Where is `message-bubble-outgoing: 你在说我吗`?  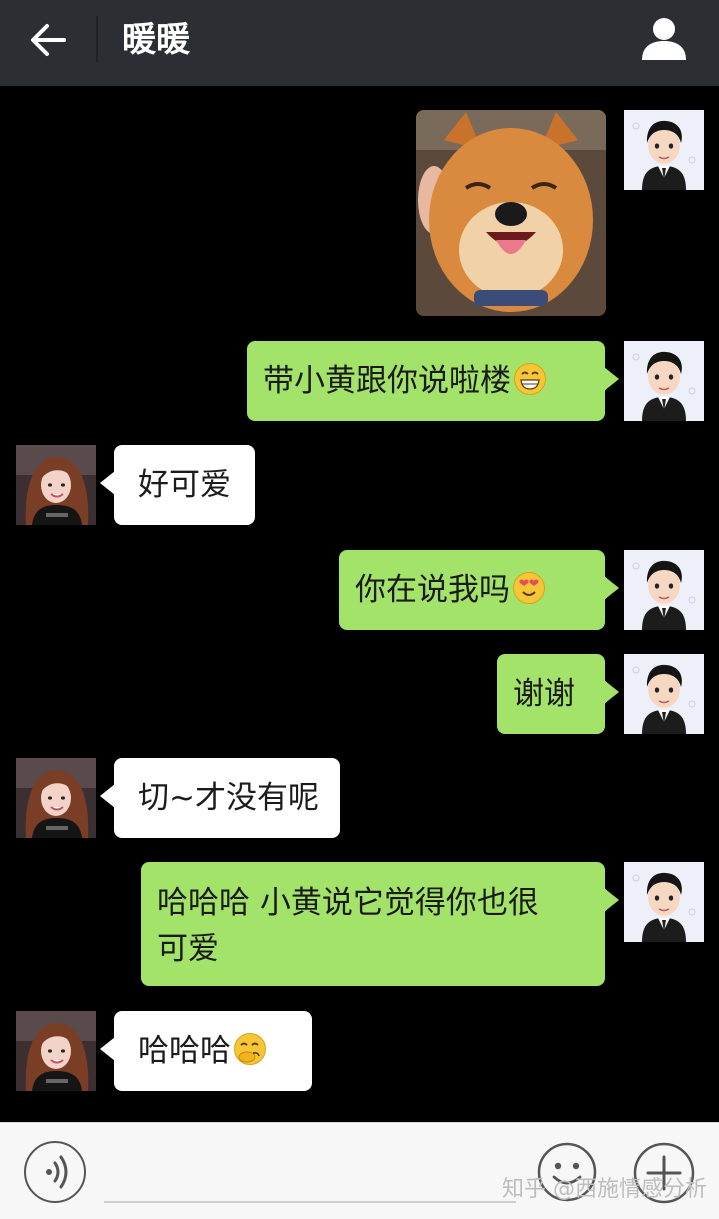
message-bubble-outgoing: 你在说我吗 is located at coordinates (479, 590).